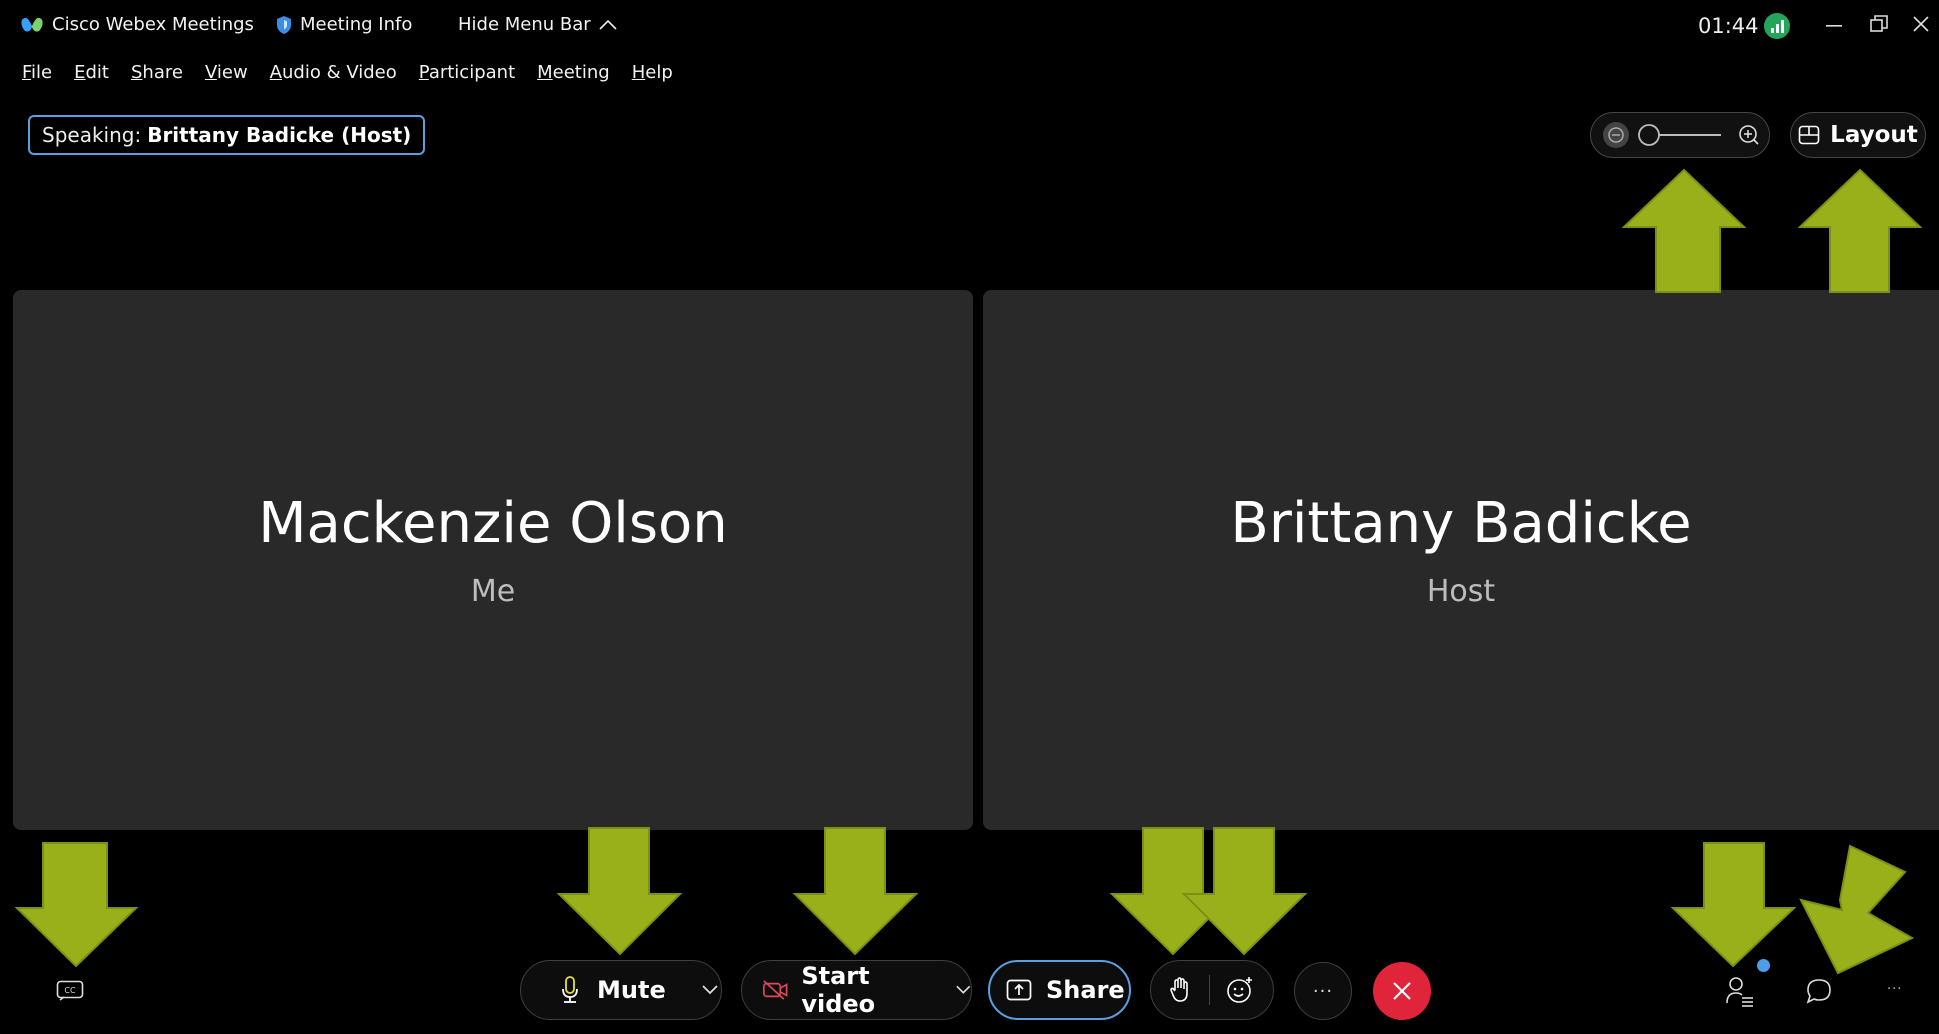 This screenshot has width=1939, height=1034. What do you see at coordinates (1860, 230) in the screenshot?
I see `up-arrow-layout` at bounding box center [1860, 230].